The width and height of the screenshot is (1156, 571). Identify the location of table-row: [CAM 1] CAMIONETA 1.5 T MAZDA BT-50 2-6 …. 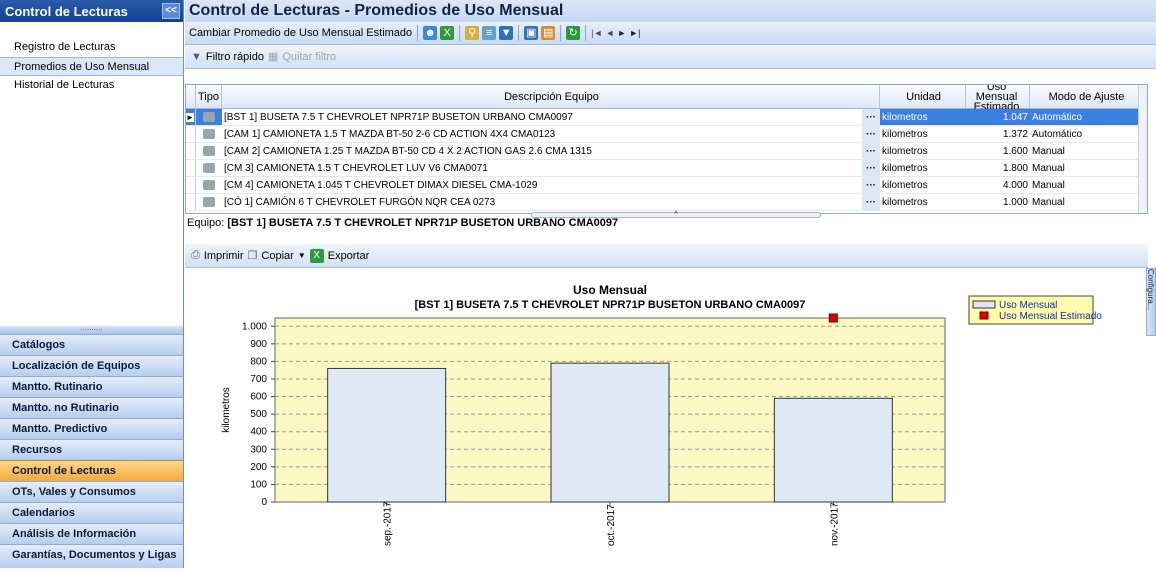
(666, 134).